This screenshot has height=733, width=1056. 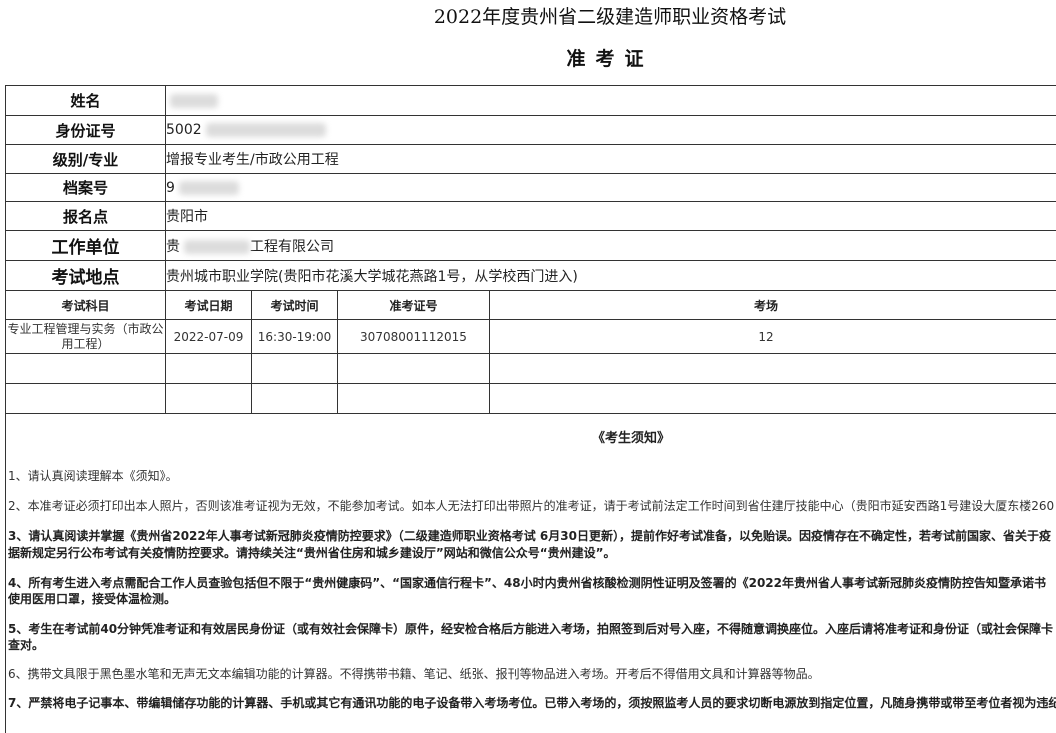 I want to click on notice-item: 1、请认真阅读理解本《须知》。, so click(x=532, y=476).